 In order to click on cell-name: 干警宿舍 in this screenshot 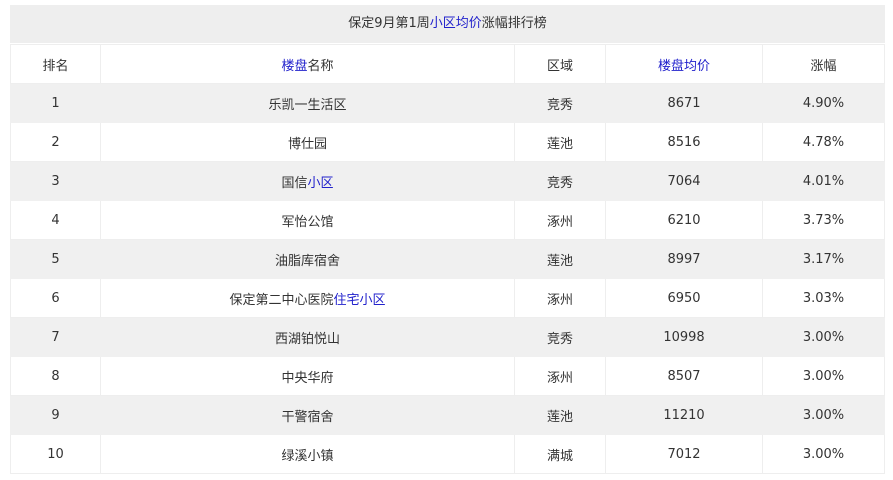, I will do `click(307, 415)`.